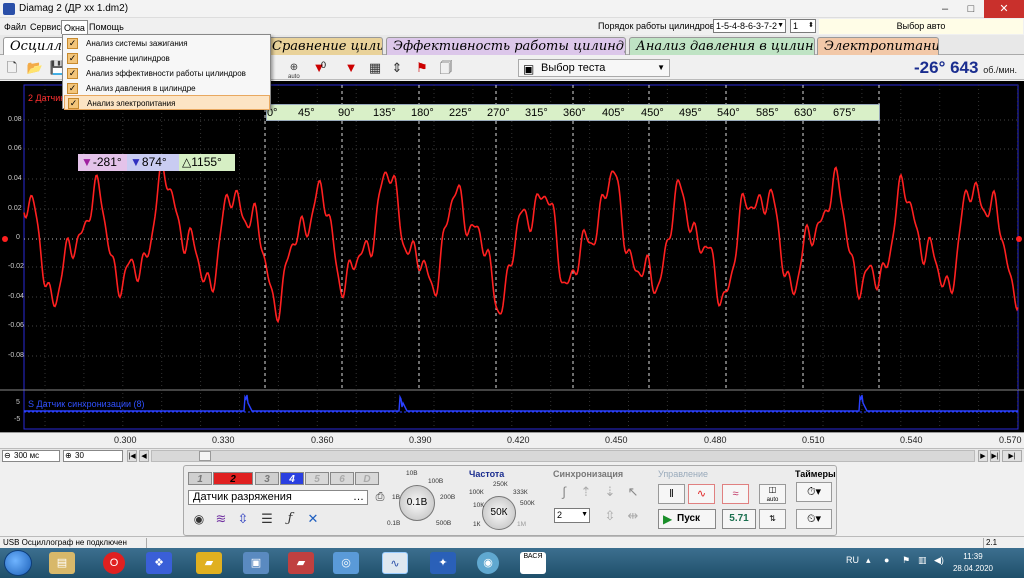 The height and width of the screenshot is (578, 1024). I want to click on sync-cursor-icon: ↖, so click(633, 492).